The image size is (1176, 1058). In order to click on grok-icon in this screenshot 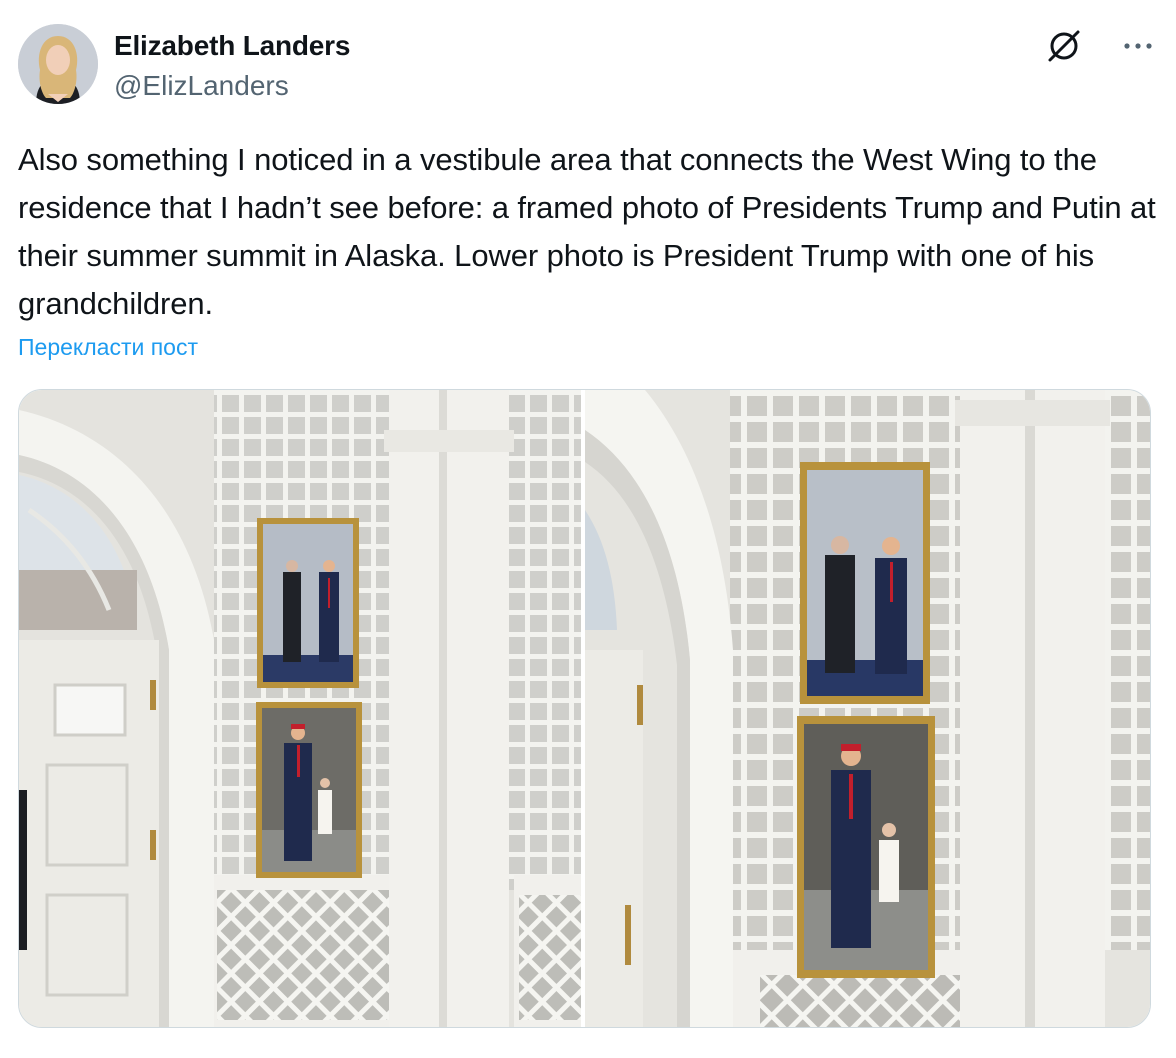, I will do `click(1064, 46)`.